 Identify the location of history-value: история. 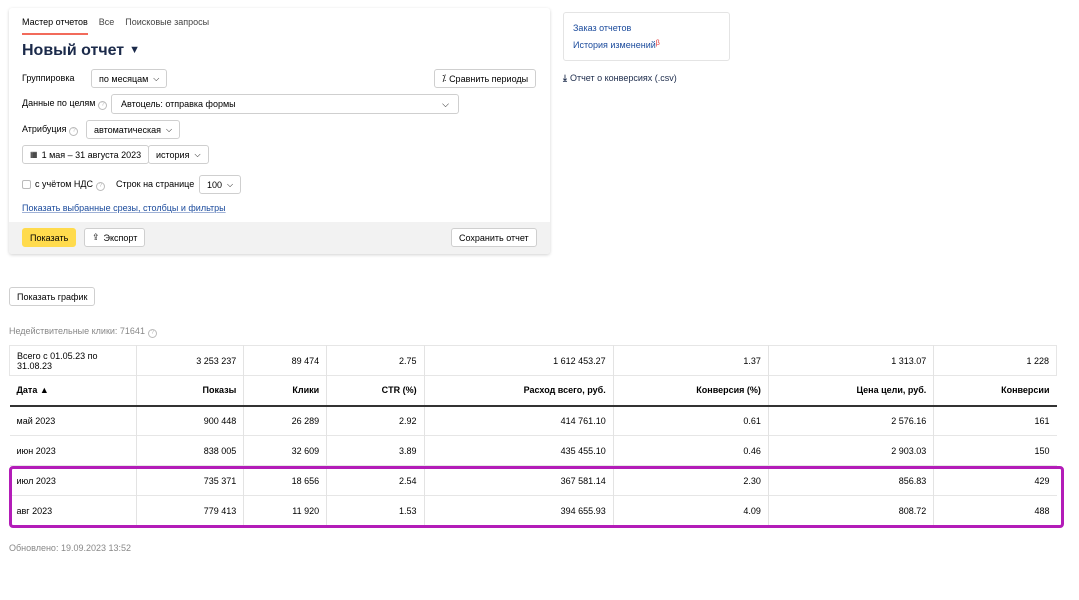
(173, 154).